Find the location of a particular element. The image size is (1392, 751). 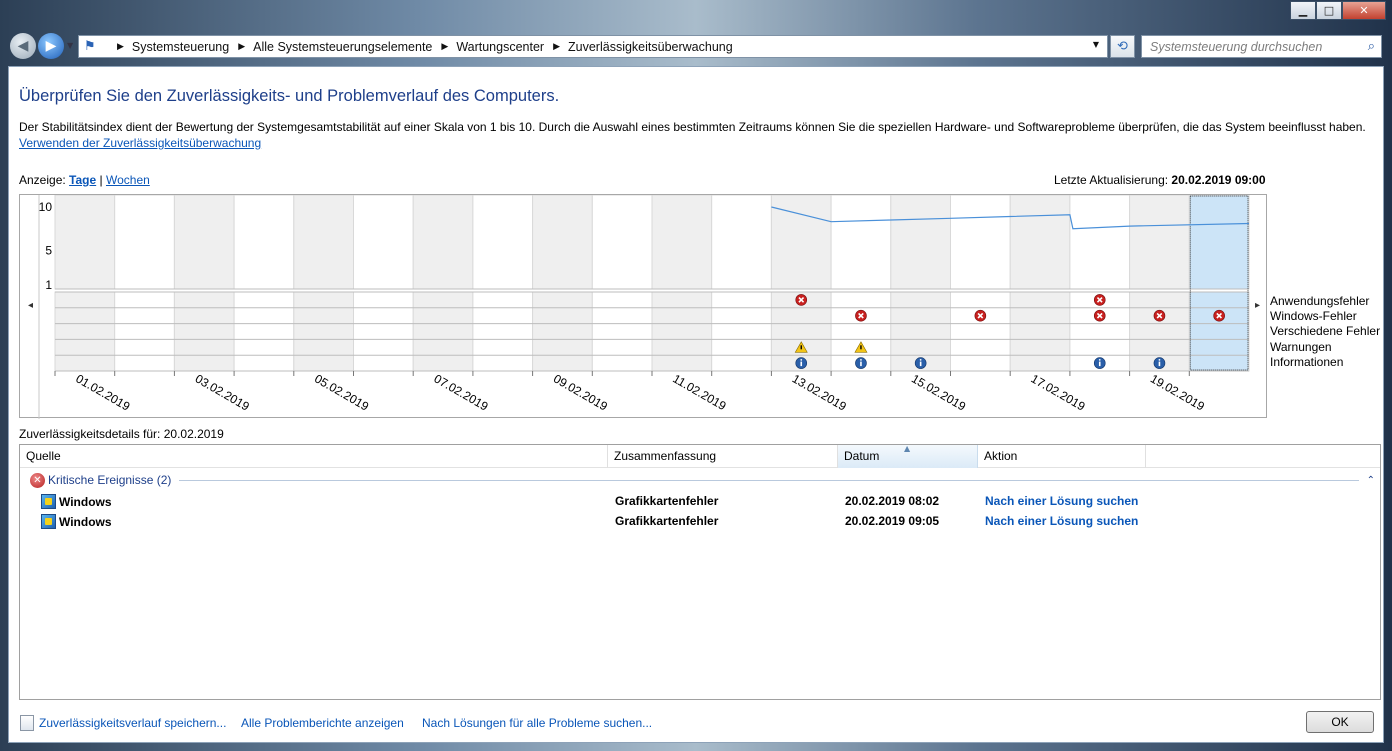

breadcrumb-item: Zuverlässigkeitsüberwachung is located at coordinates (650, 47).